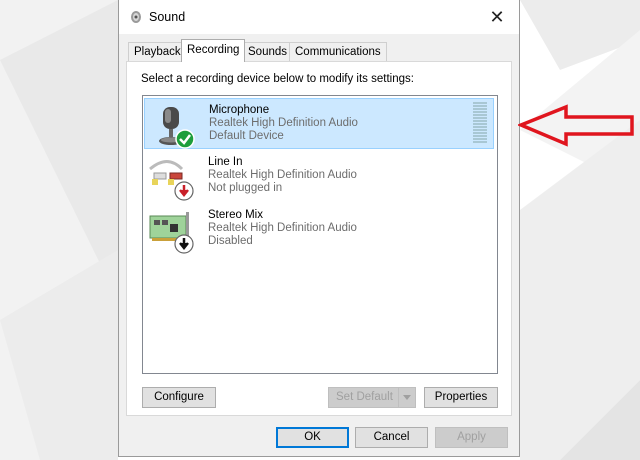  Describe the element at coordinates (480, 123) in the screenshot. I see `level-meter` at that location.